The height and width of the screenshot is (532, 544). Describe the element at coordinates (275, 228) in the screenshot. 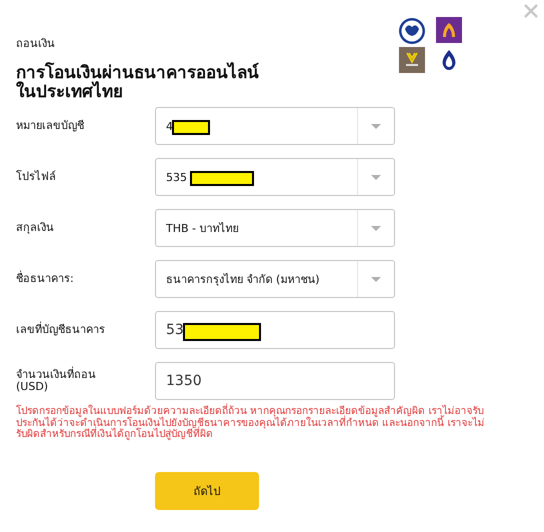

I see `dropdown: THB - บาทไทย` at that location.